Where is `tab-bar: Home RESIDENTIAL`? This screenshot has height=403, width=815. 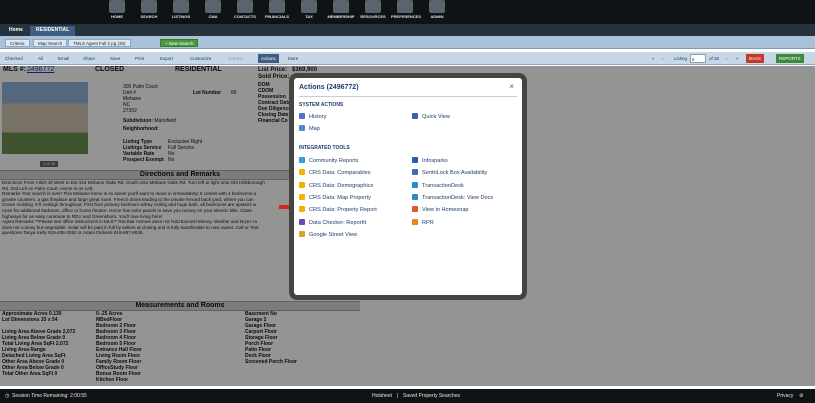
tab-bar: Home RESIDENTIAL is located at coordinates (407, 30).